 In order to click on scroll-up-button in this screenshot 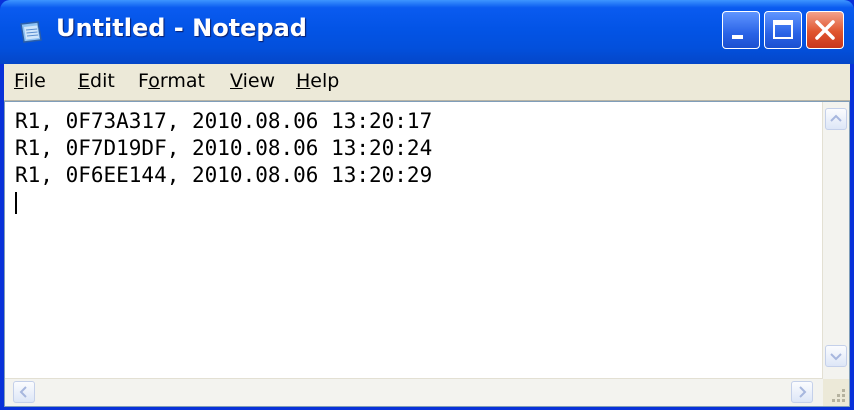, I will do `click(836, 119)`.